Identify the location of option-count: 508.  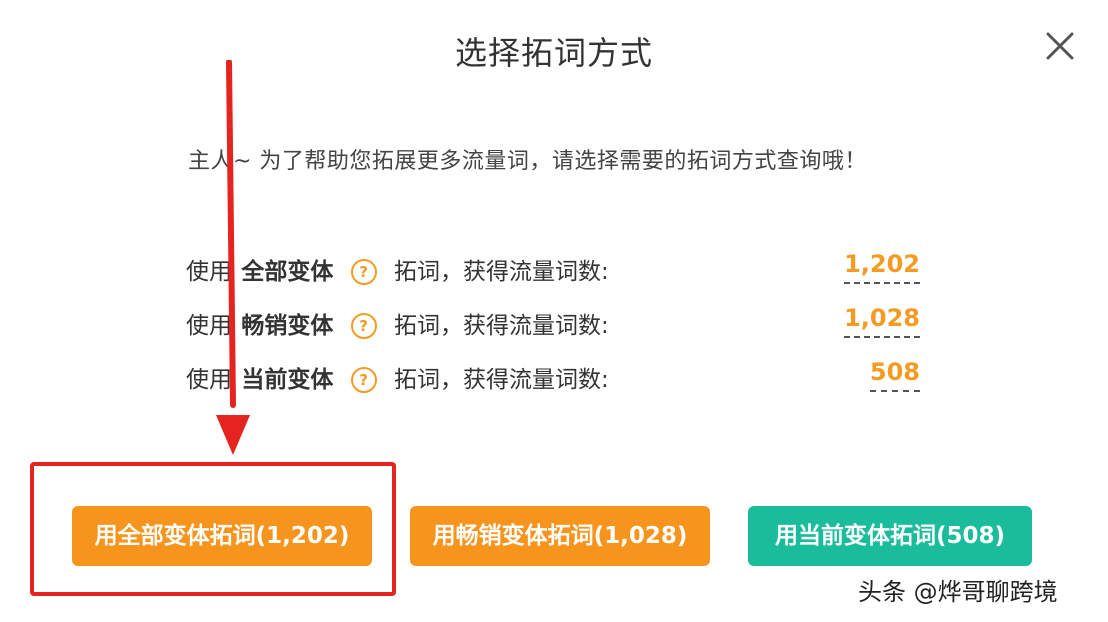
(894, 375).